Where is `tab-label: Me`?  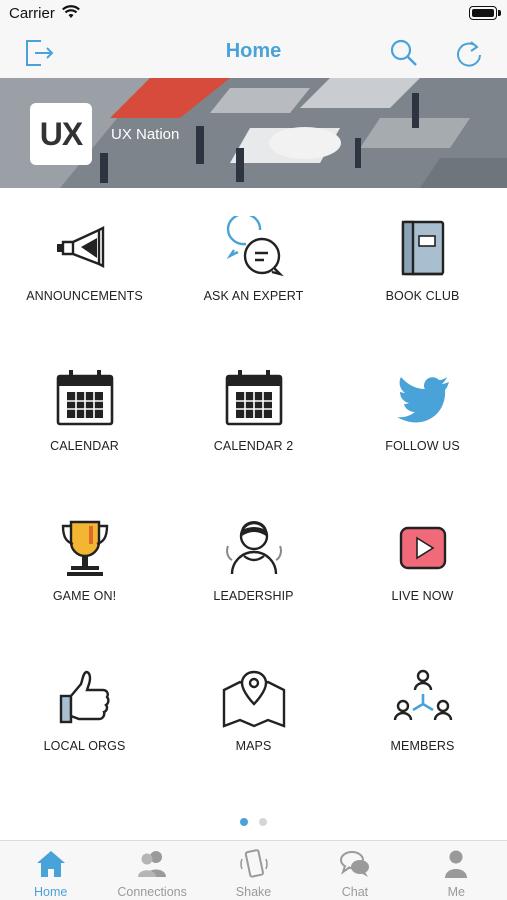
tab-label: Me is located at coordinates (456, 892).